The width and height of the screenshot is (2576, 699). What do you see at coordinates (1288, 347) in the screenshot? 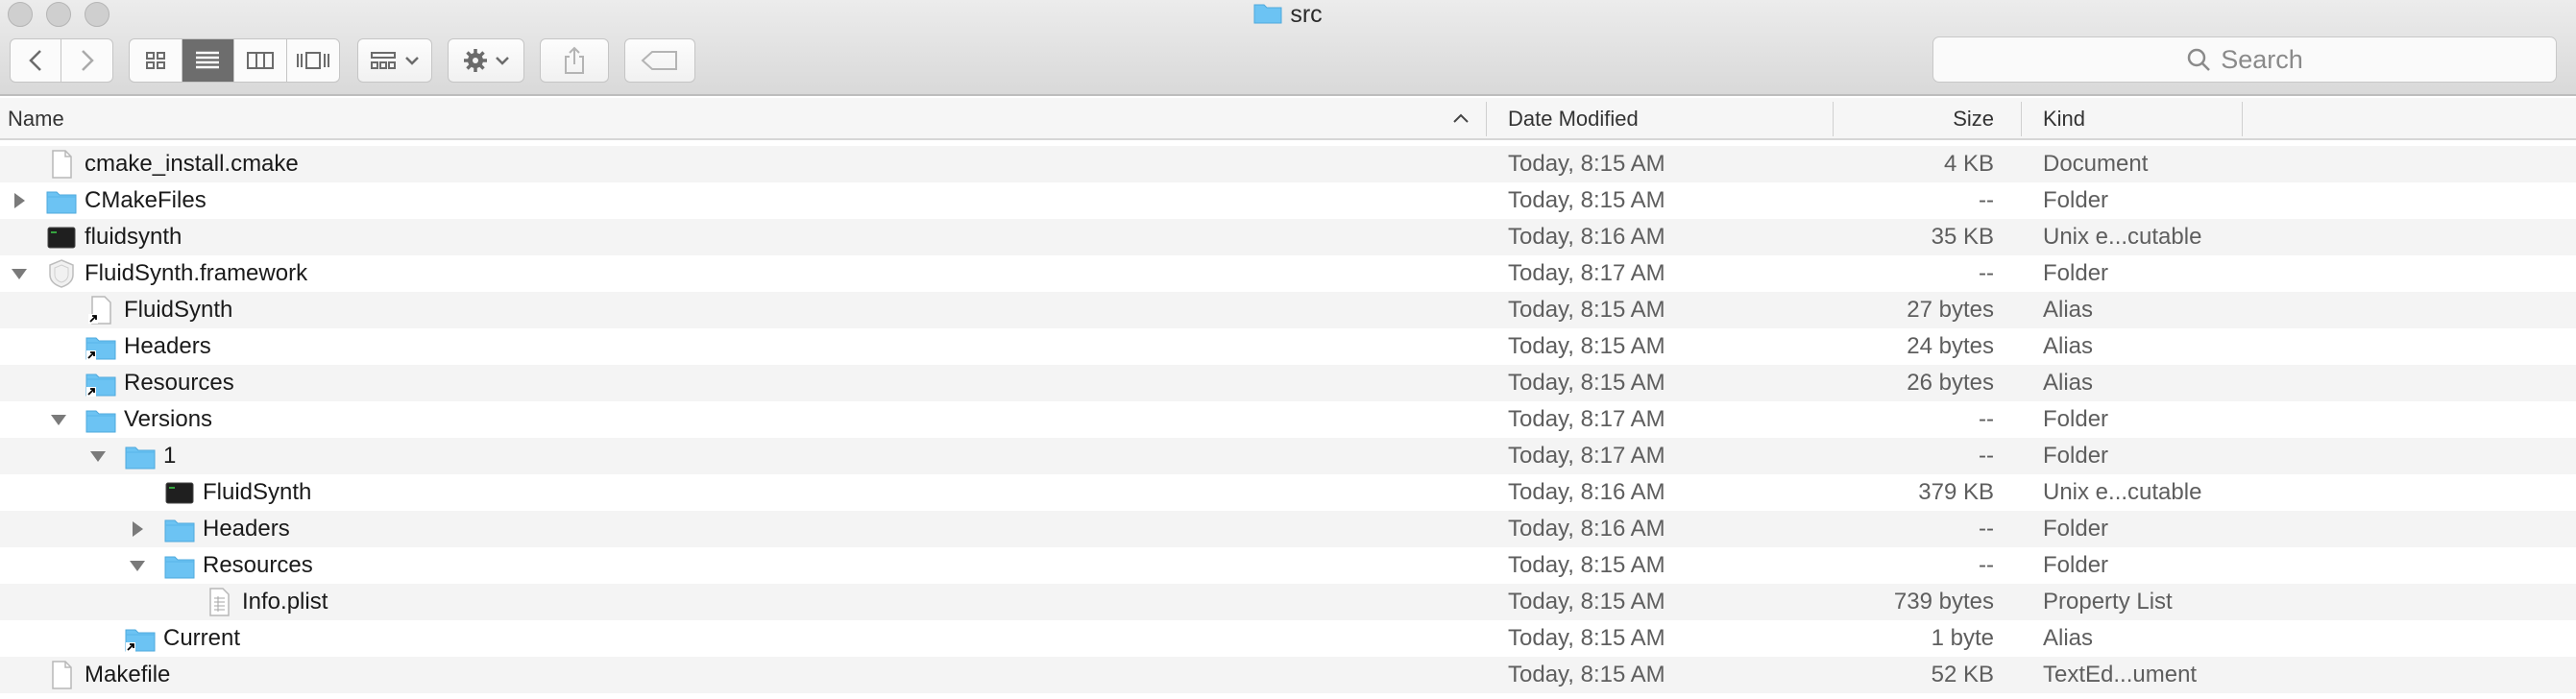
I see `file-row: Headers Today, 8:15 AM 24 bytes Alias` at bounding box center [1288, 347].